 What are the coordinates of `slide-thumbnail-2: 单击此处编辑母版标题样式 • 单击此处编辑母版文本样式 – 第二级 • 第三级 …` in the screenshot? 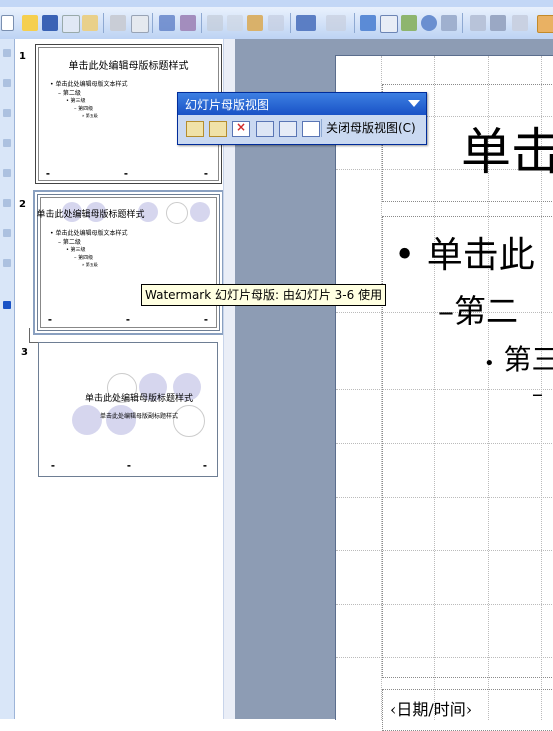 It's located at (128, 262).